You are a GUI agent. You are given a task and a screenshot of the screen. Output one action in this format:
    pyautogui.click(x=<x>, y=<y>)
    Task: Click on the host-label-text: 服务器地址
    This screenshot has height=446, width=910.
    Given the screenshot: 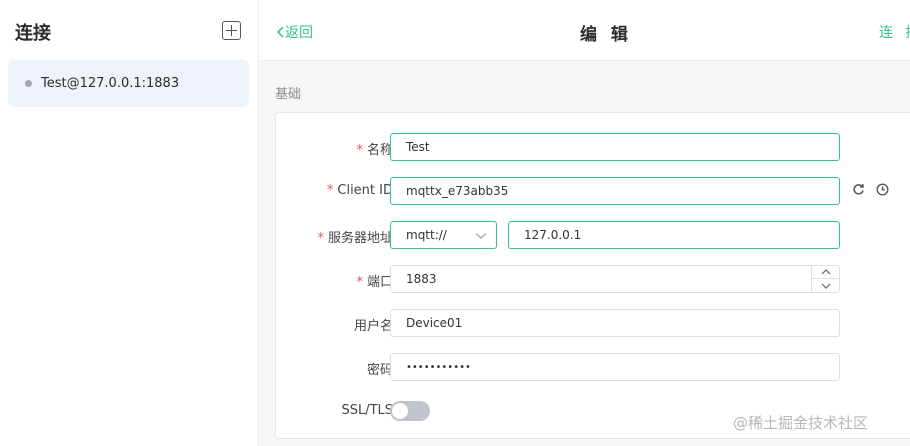 What is the action you would take?
    pyautogui.click(x=360, y=238)
    